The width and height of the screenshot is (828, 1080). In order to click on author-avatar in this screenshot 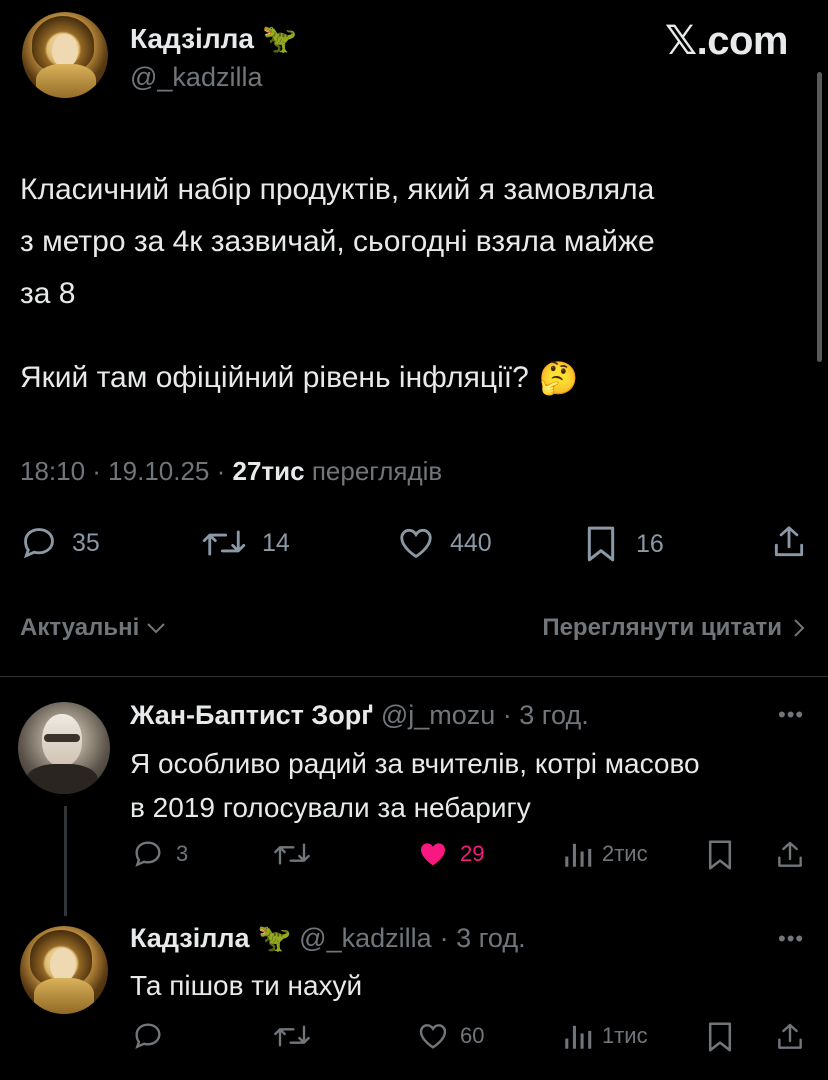, I will do `click(65, 55)`.